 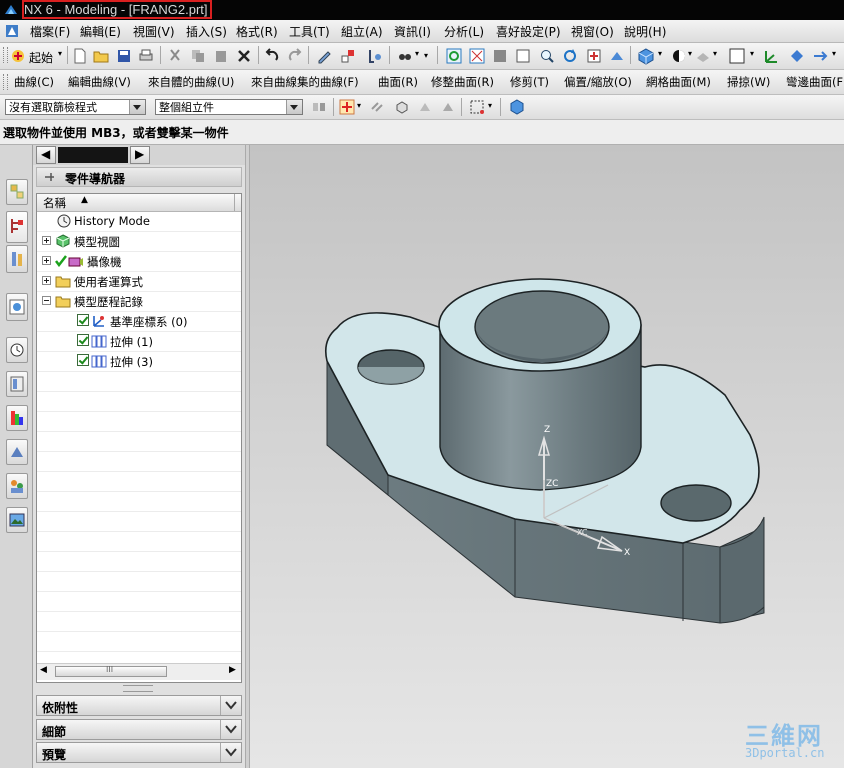 I want to click on menu-edit: 編輯(E), so click(x=100, y=31).